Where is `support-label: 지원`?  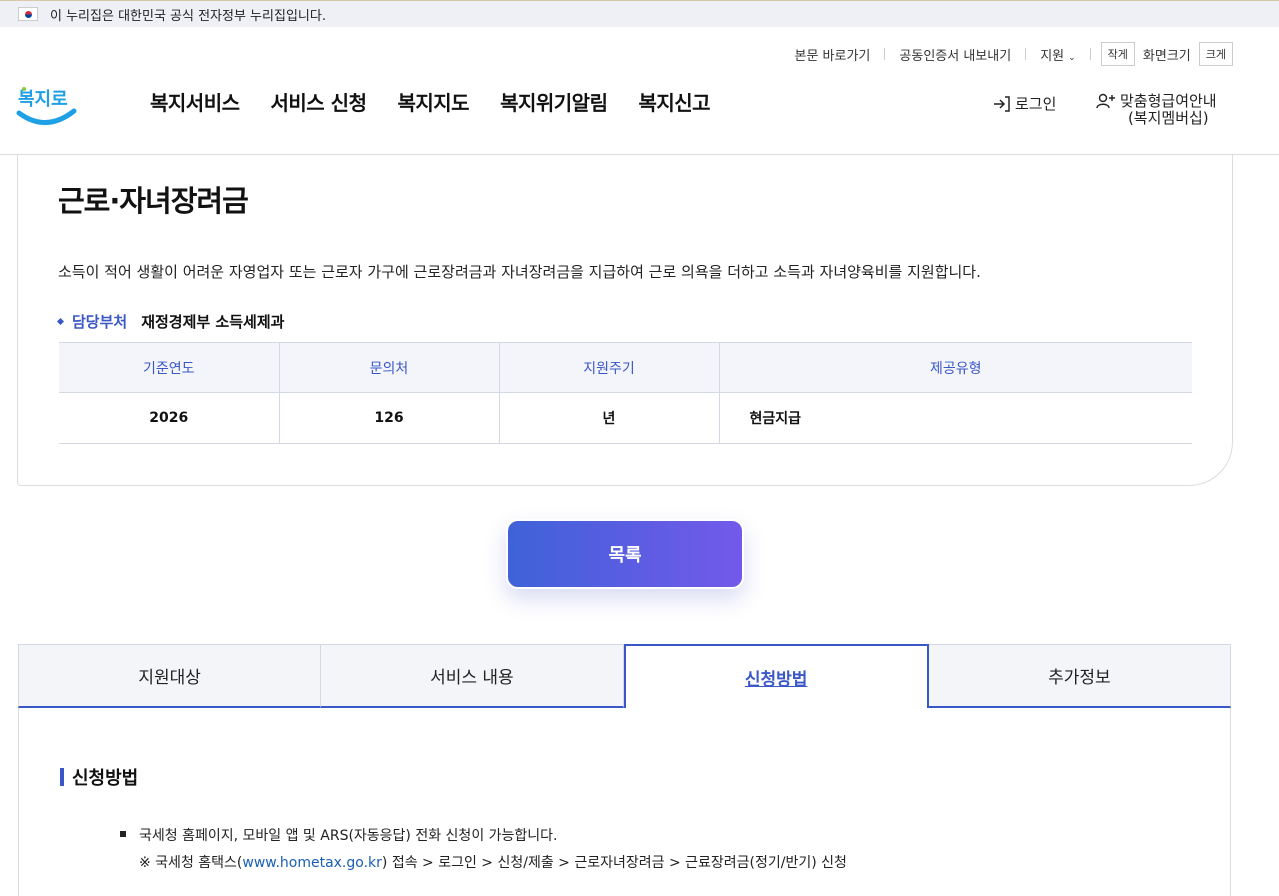
support-label: 지원 is located at coordinates (1052, 56).